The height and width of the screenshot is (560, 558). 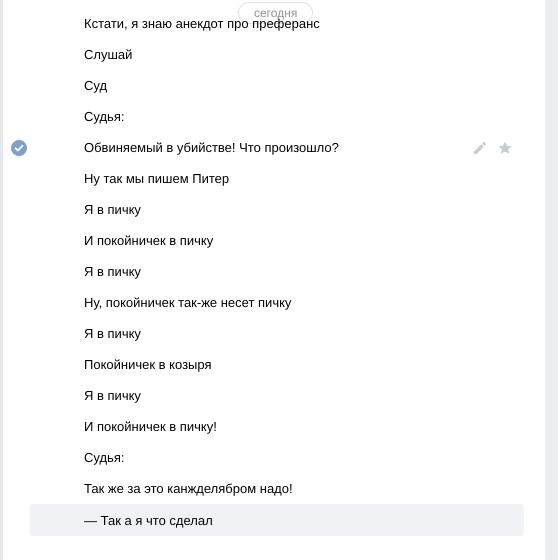 What do you see at coordinates (188, 302) in the screenshot?
I see `message-text: Ну, покойничек так-же несет пичку` at bounding box center [188, 302].